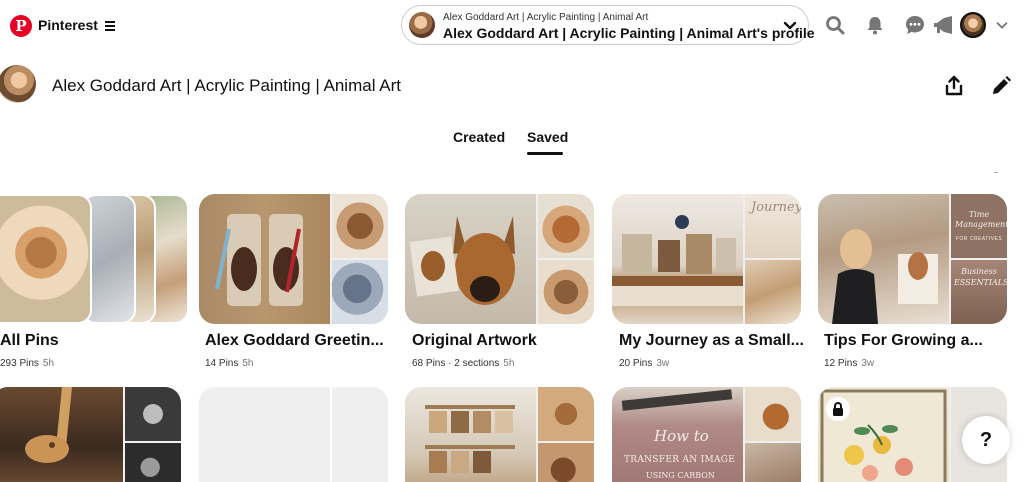  I want to click on cover-caption: Journey, so click(776, 207).